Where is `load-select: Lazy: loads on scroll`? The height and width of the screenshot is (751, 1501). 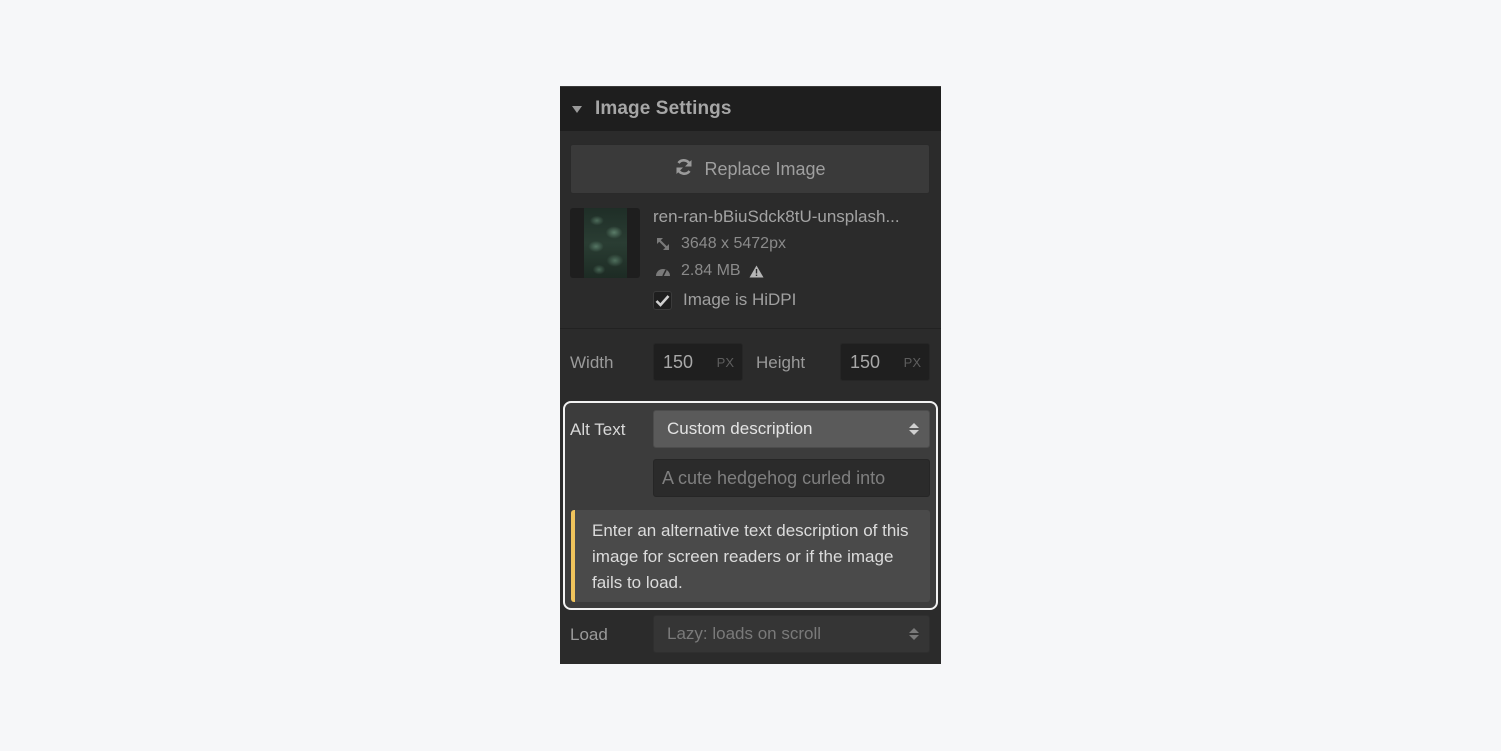
load-select: Lazy: loads on scroll is located at coordinates (791, 634).